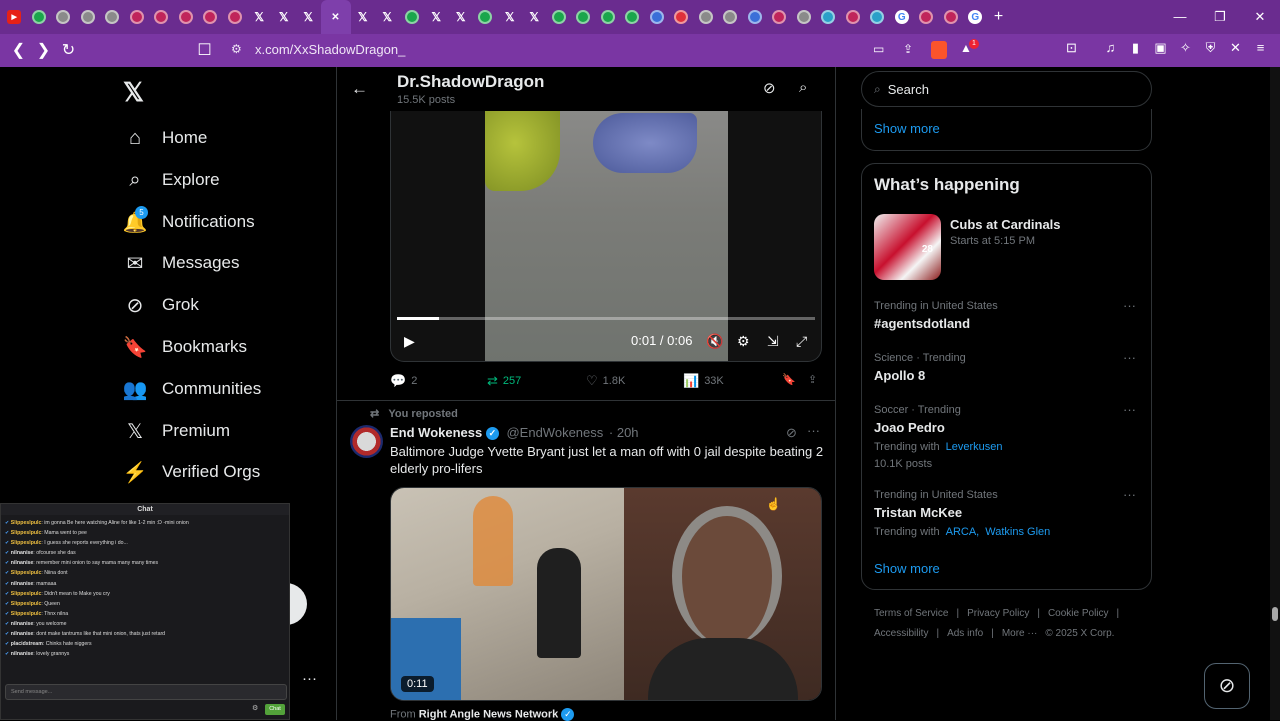 The height and width of the screenshot is (721, 1280). What do you see at coordinates (185, 347) in the screenshot?
I see `nav-item-bookmarks: 🔖 Bookmarks` at bounding box center [185, 347].